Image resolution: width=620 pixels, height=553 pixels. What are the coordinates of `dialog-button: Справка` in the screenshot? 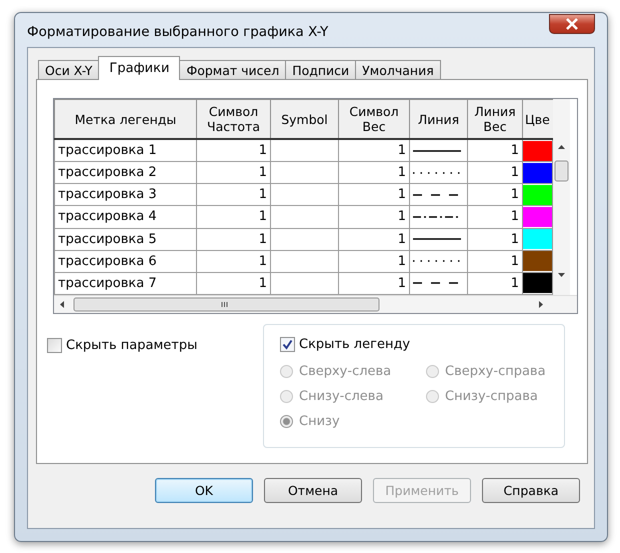 It's located at (531, 490).